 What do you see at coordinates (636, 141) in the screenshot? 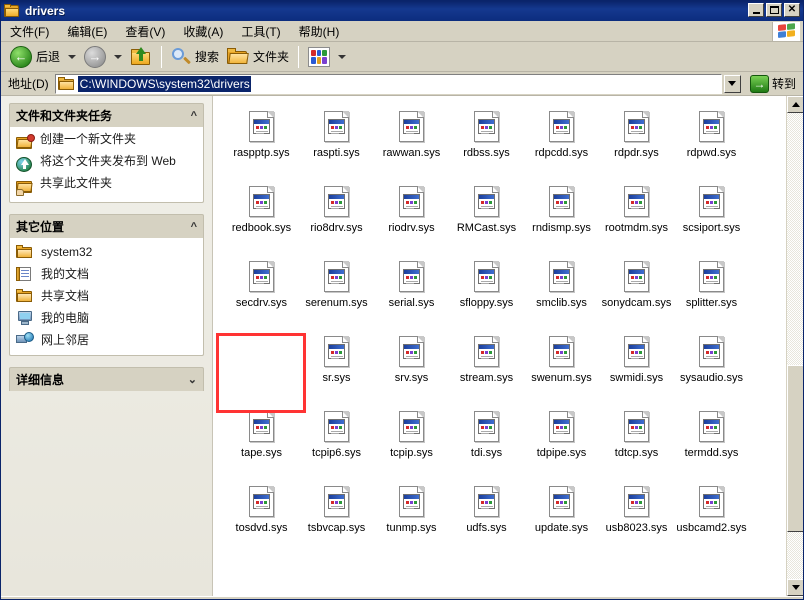
I see `file-item: rdpdr.sys` at bounding box center [636, 141].